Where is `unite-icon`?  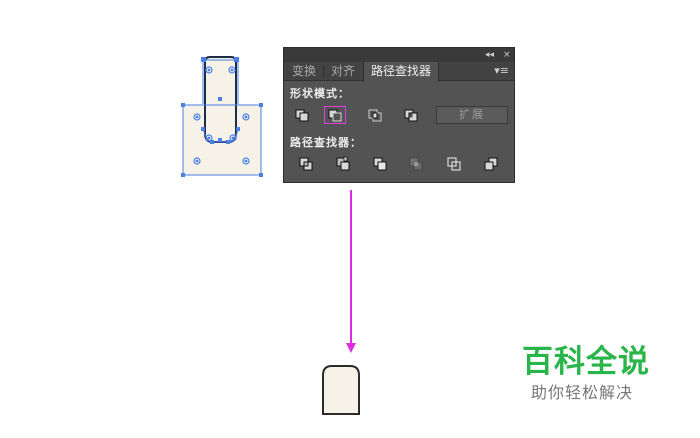 unite-icon is located at coordinates (302, 115).